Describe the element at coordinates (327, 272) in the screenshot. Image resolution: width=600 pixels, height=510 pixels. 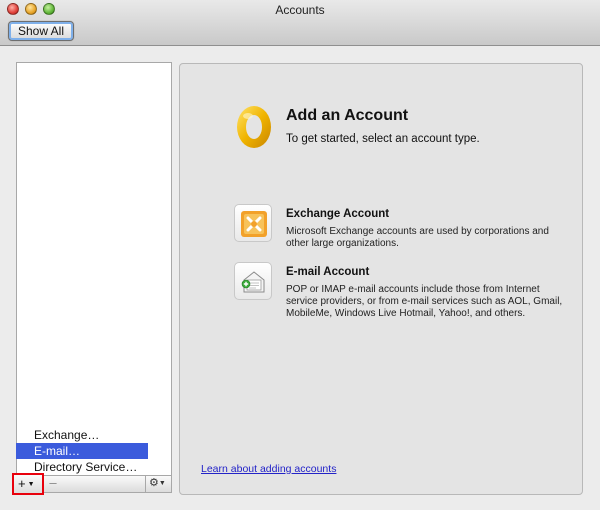
I see `email-account-title: E-mail Account` at that location.